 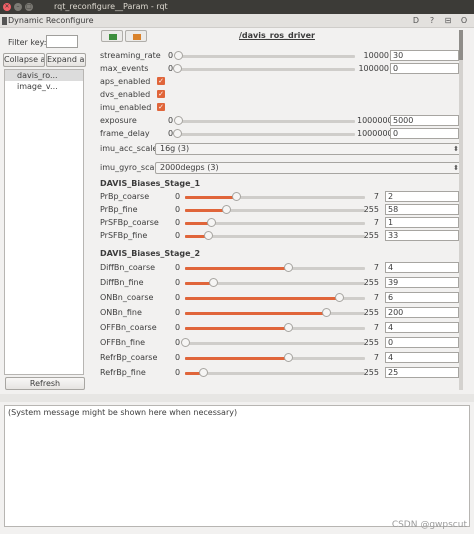 What do you see at coordinates (371, 235) in the screenshot?
I see `param-max: 255` at bounding box center [371, 235].